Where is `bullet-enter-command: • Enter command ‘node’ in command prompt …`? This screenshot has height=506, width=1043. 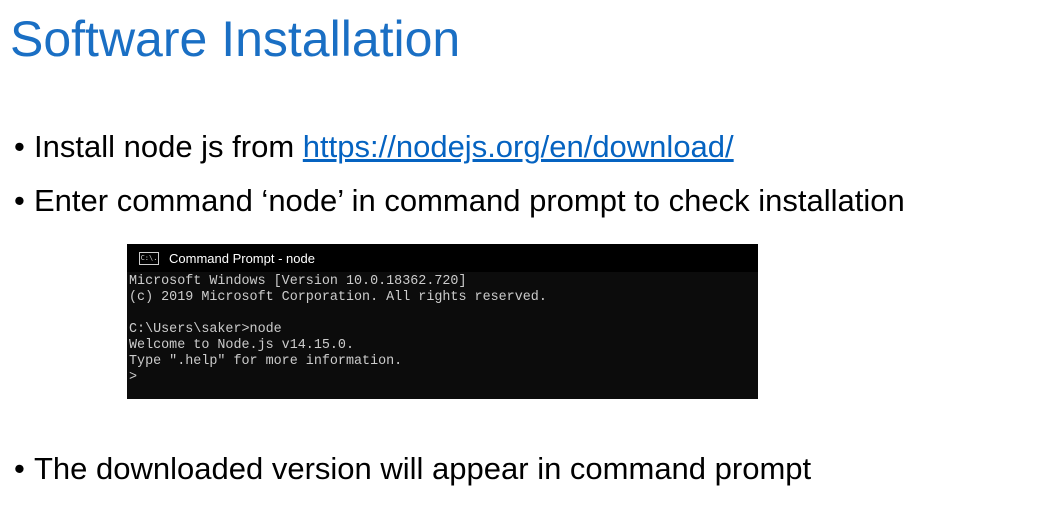 bullet-enter-command: • Enter command ‘node’ in command prompt … is located at coordinates (459, 201).